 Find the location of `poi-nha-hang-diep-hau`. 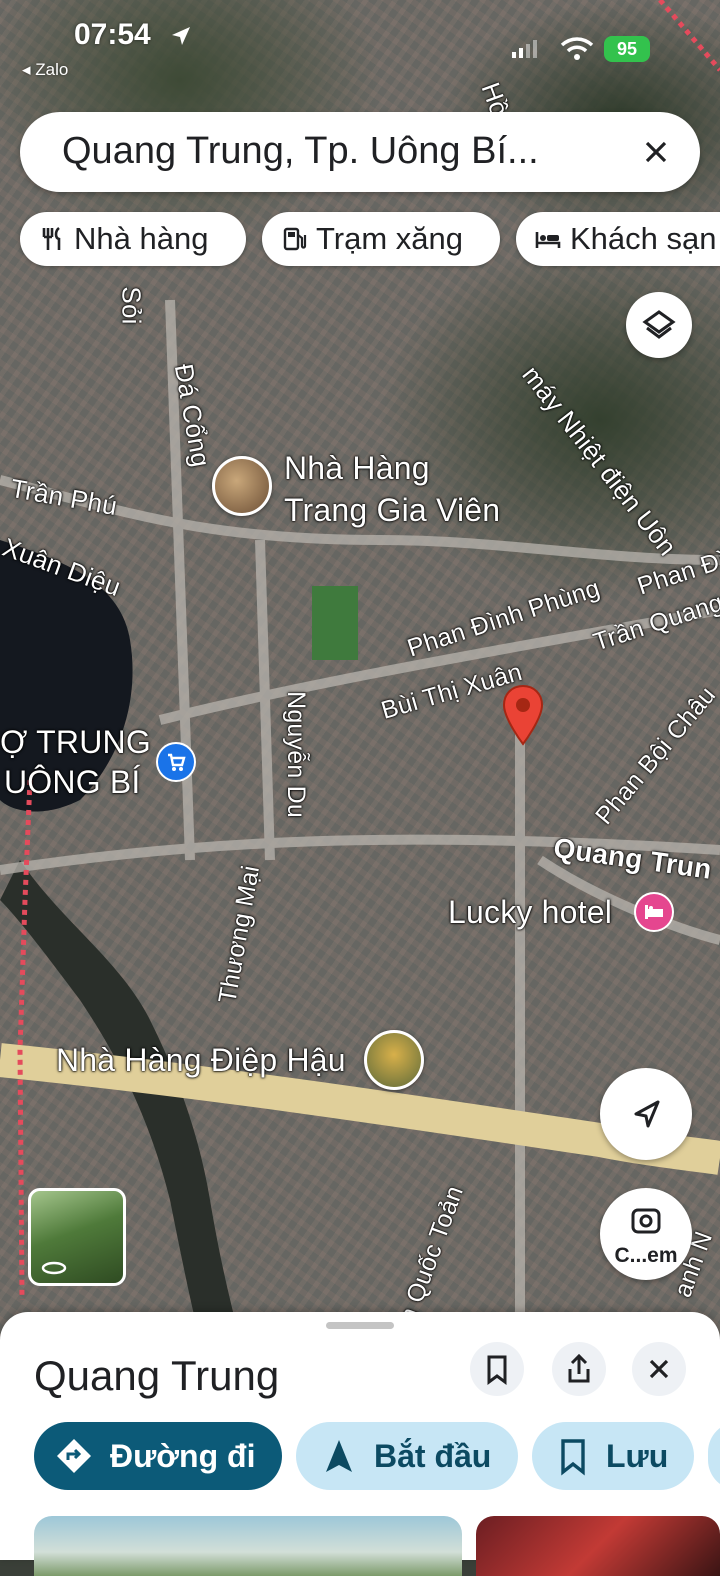

poi-nha-hang-diep-hau is located at coordinates (394, 1060).